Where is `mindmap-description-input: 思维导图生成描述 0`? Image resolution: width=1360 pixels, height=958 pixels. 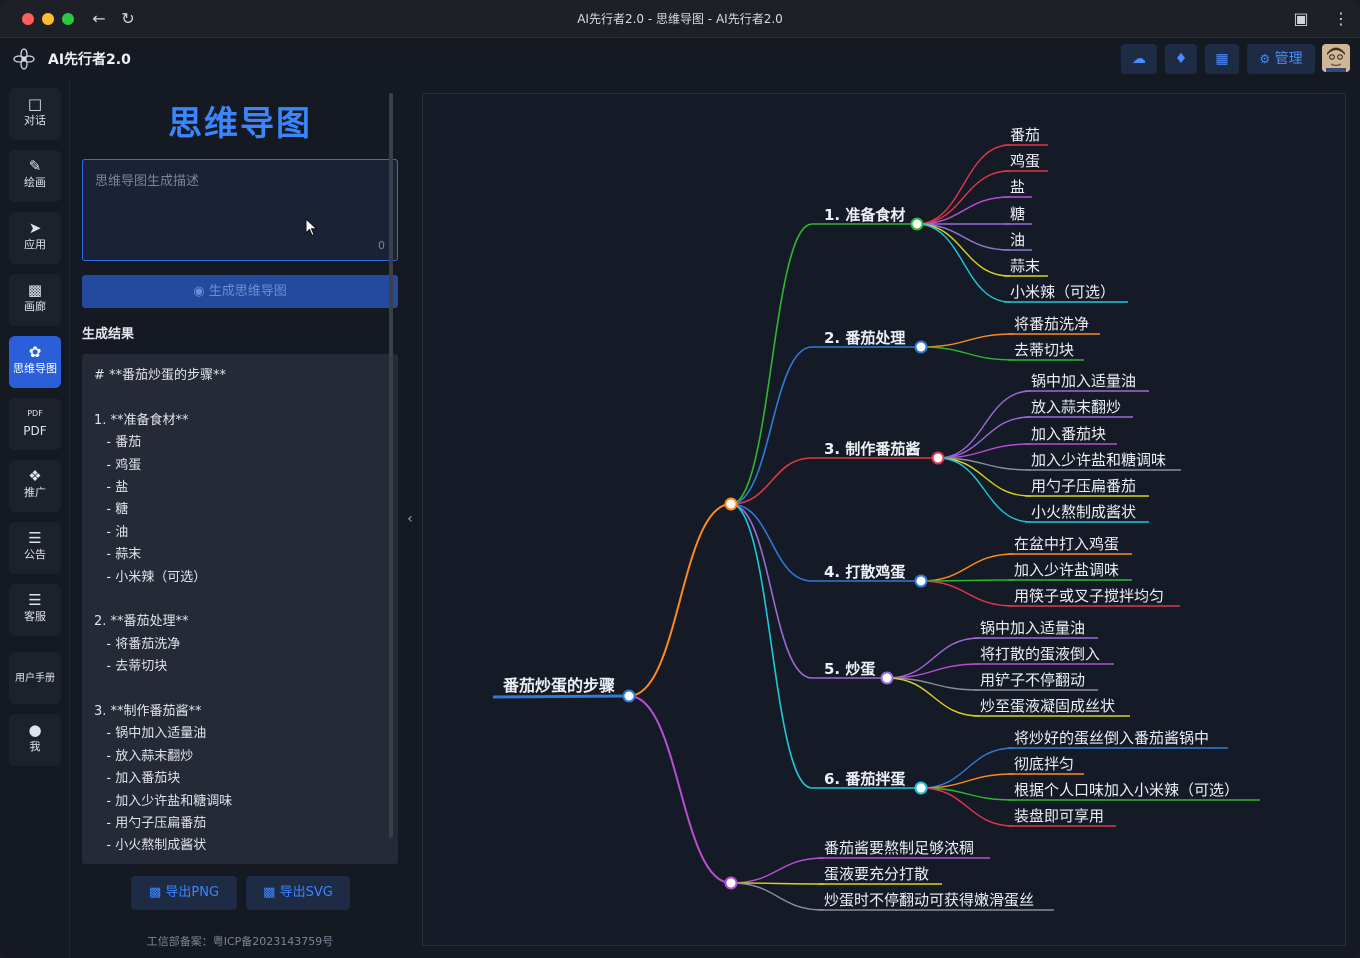
mindmap-description-input: 思维导图生成描述 0 is located at coordinates (240, 210).